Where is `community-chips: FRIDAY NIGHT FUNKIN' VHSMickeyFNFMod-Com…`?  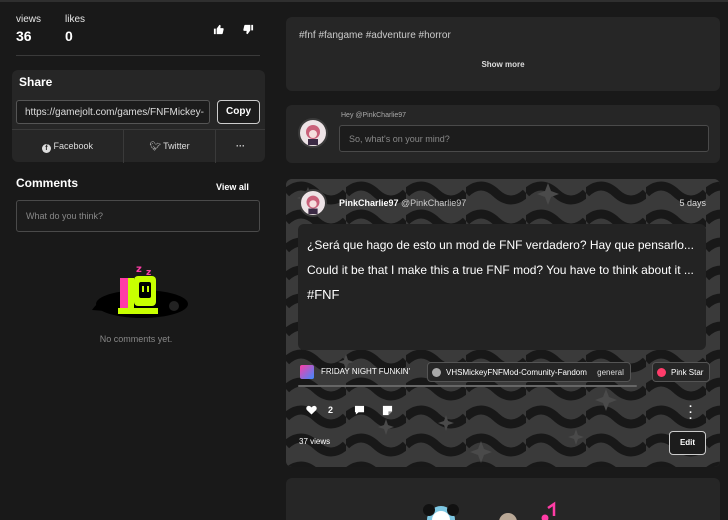 community-chips: FRIDAY NIGHT FUNKIN' VHSMickeyFNFMod-Com… is located at coordinates (509, 372).